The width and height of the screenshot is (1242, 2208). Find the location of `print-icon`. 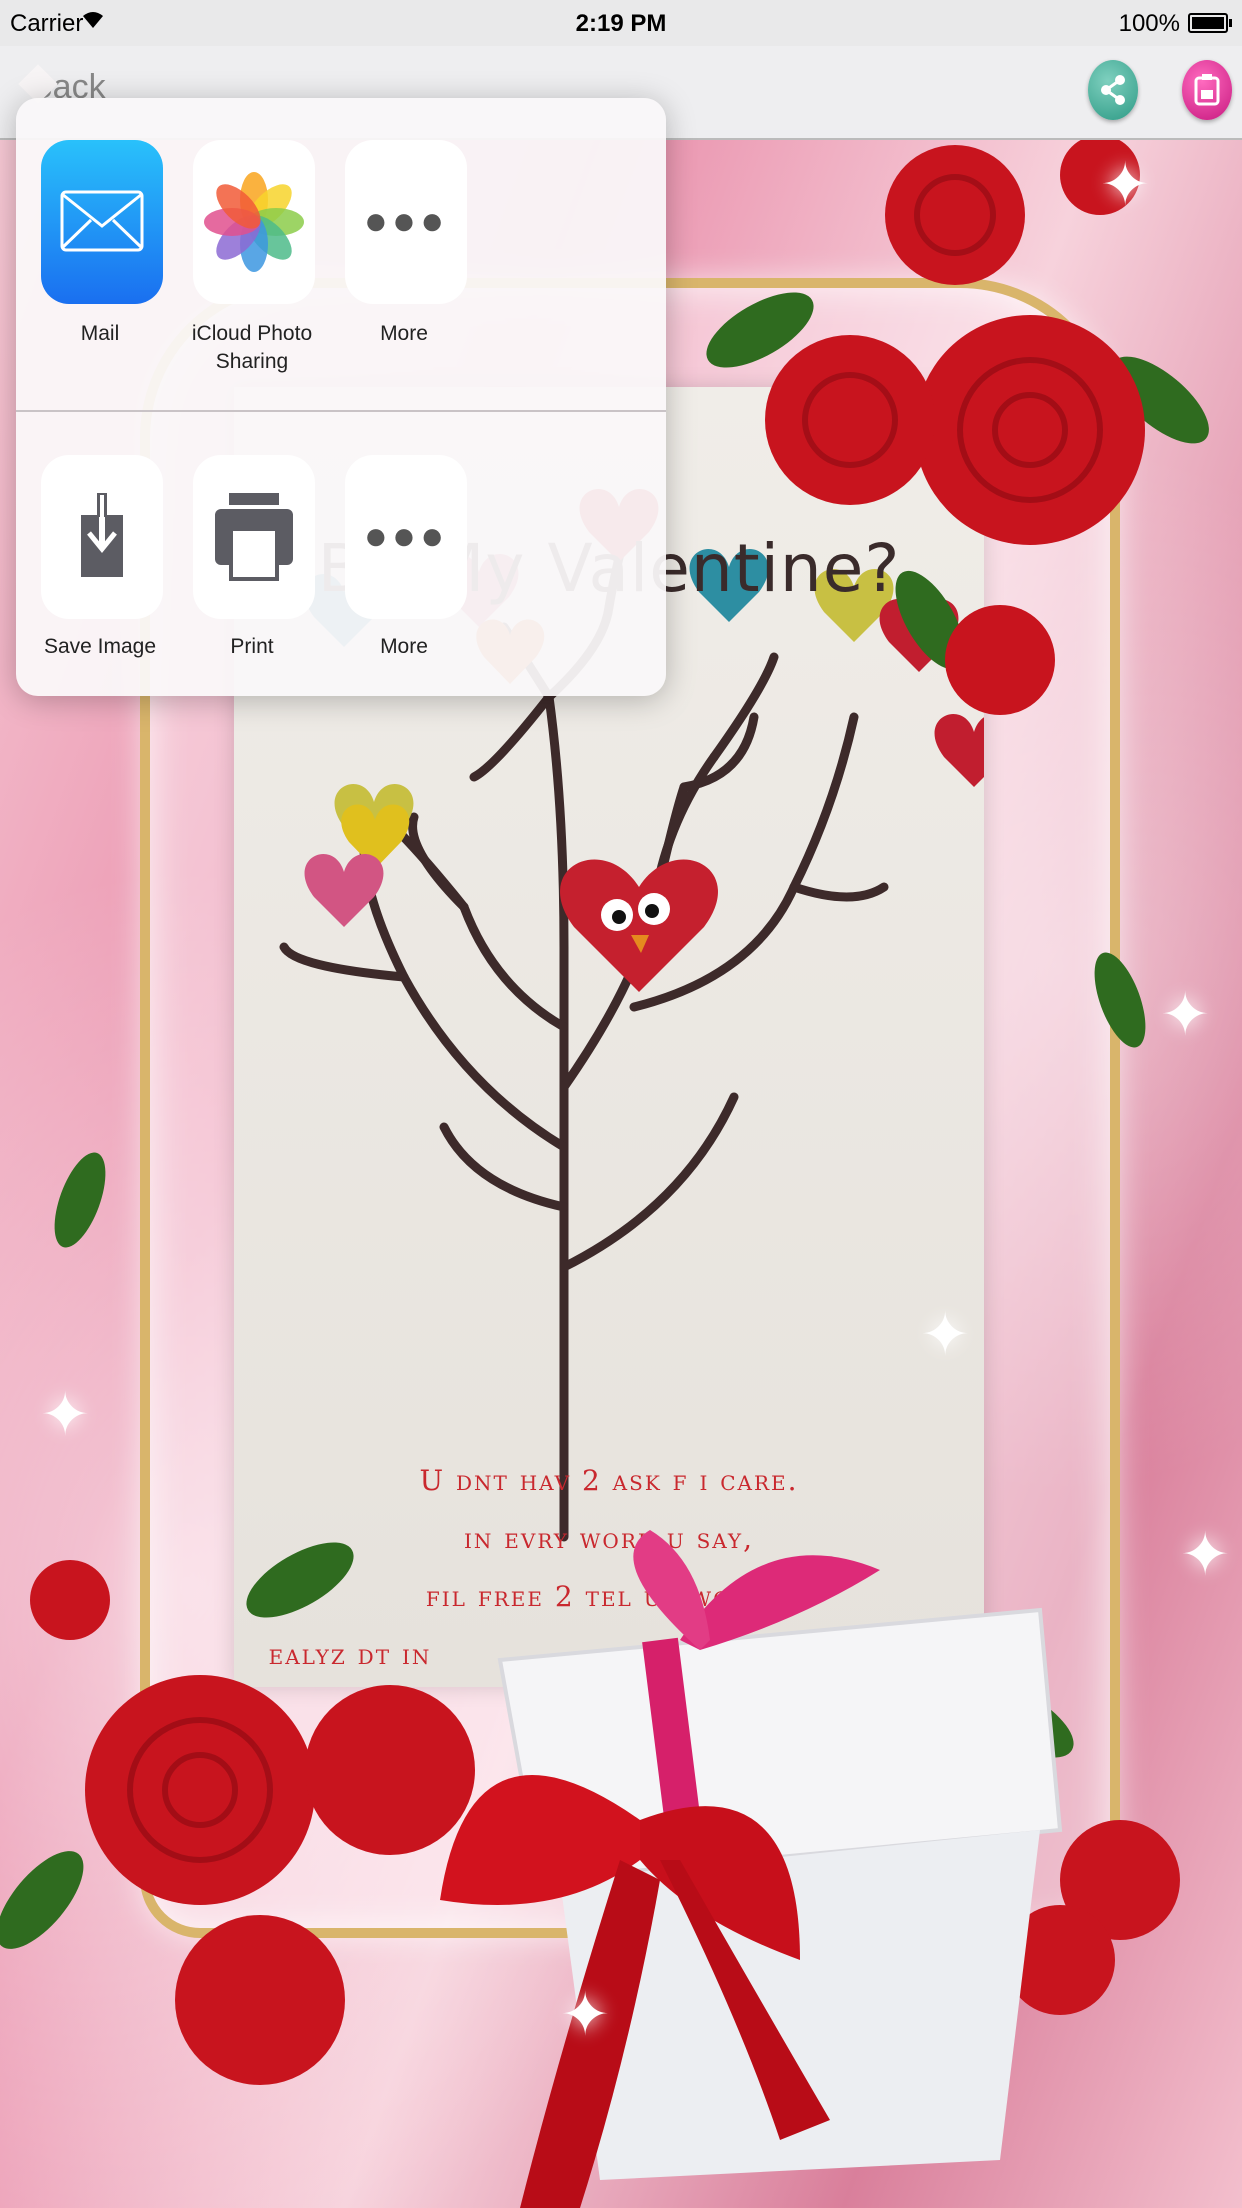

print-icon is located at coordinates (254, 537).